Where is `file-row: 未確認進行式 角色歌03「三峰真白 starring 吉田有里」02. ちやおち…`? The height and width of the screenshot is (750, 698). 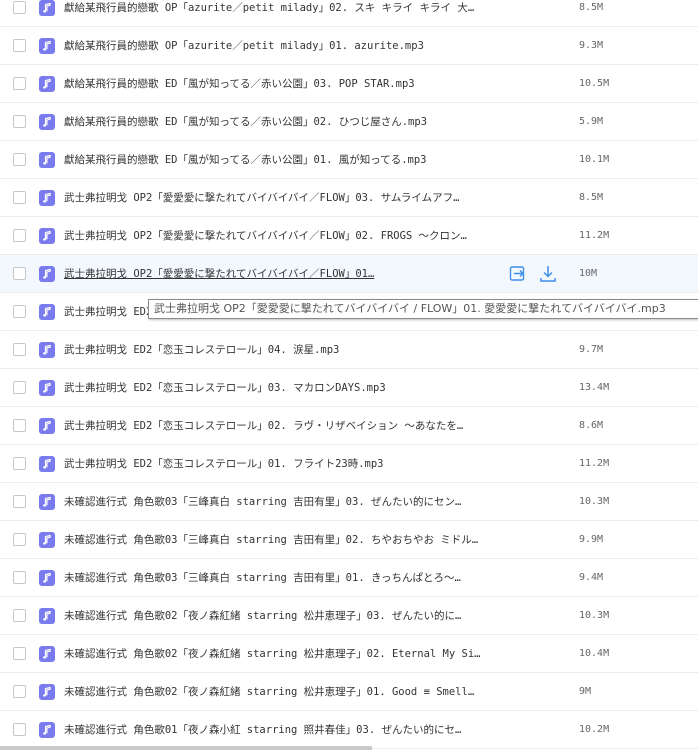 file-row: 未確認進行式 角色歌03「三峰真白 starring 吉田有里」02. ちやおち… is located at coordinates (349, 540).